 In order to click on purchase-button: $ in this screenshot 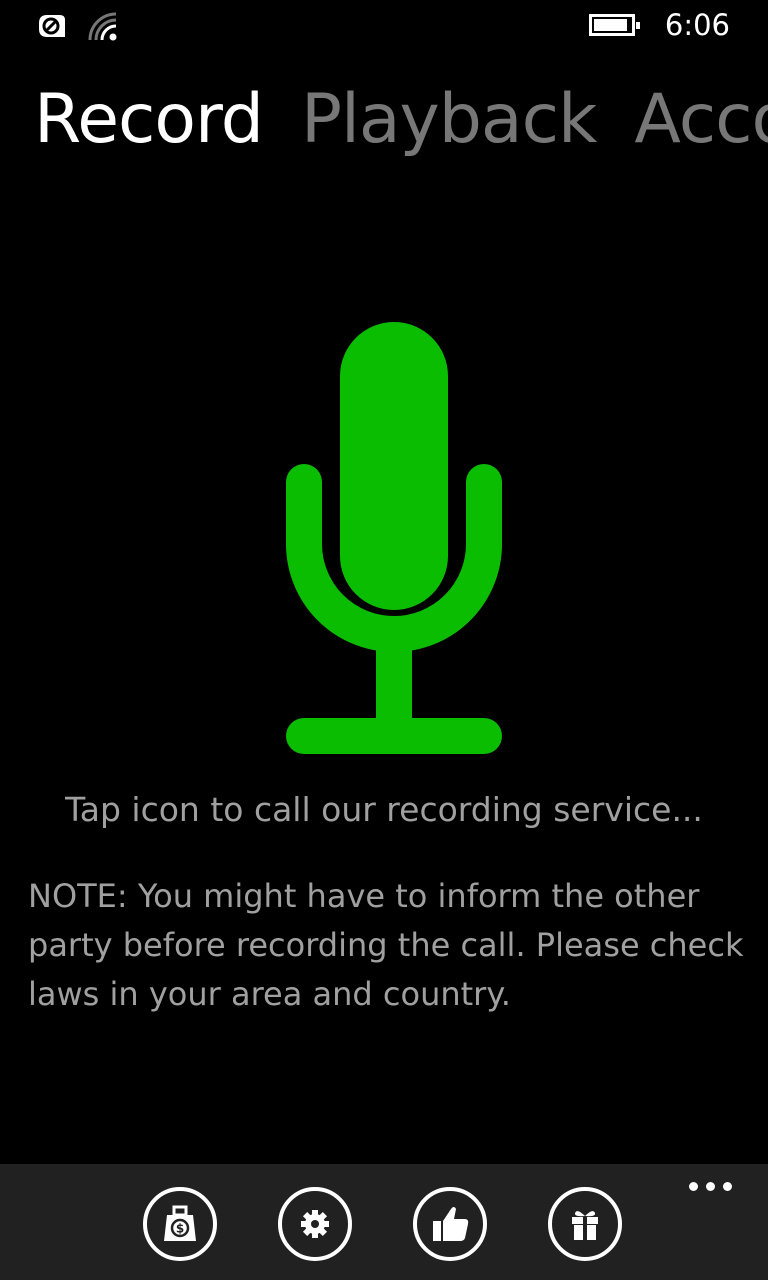, I will do `click(180, 1224)`.